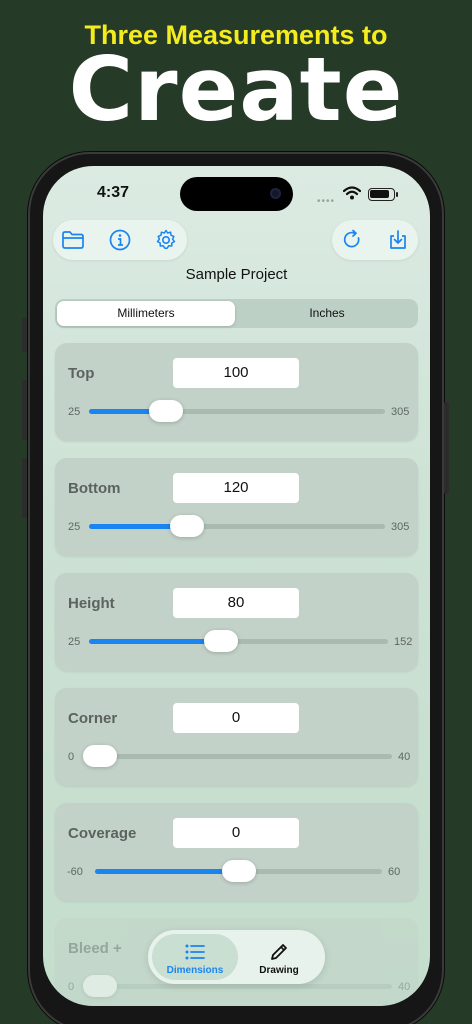  I want to click on tab-drawing: Drawing, so click(279, 957).